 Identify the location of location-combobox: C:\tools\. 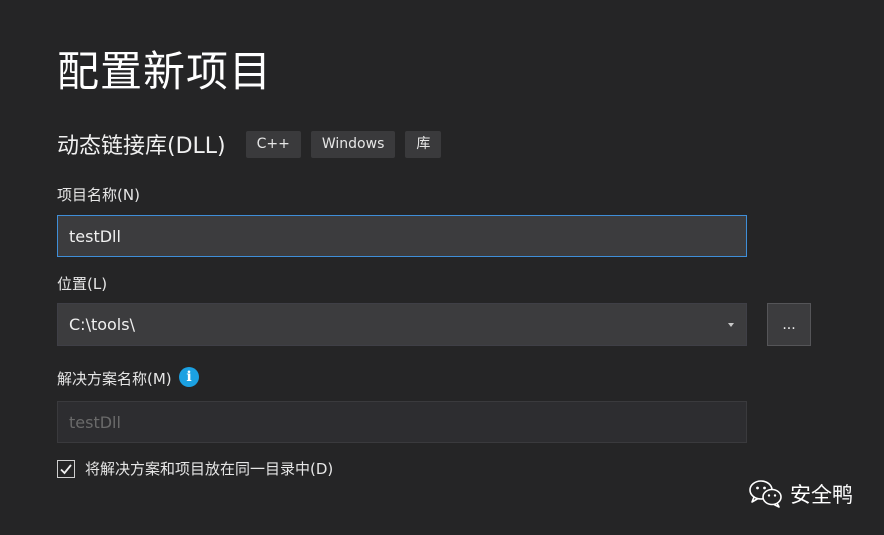
(402, 324).